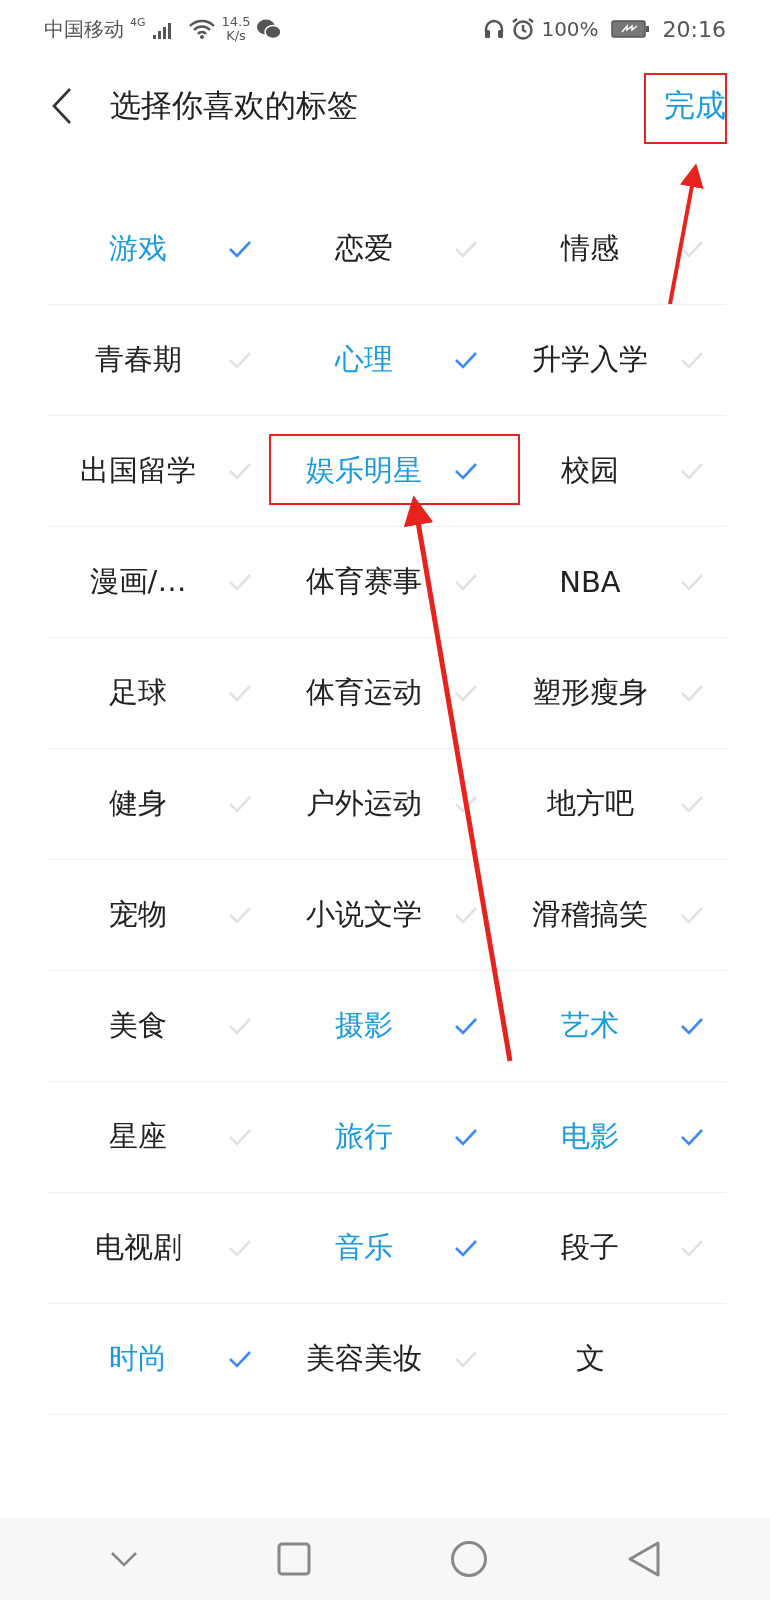  Describe the element at coordinates (630, 29) in the screenshot. I see `battery-icon` at that location.